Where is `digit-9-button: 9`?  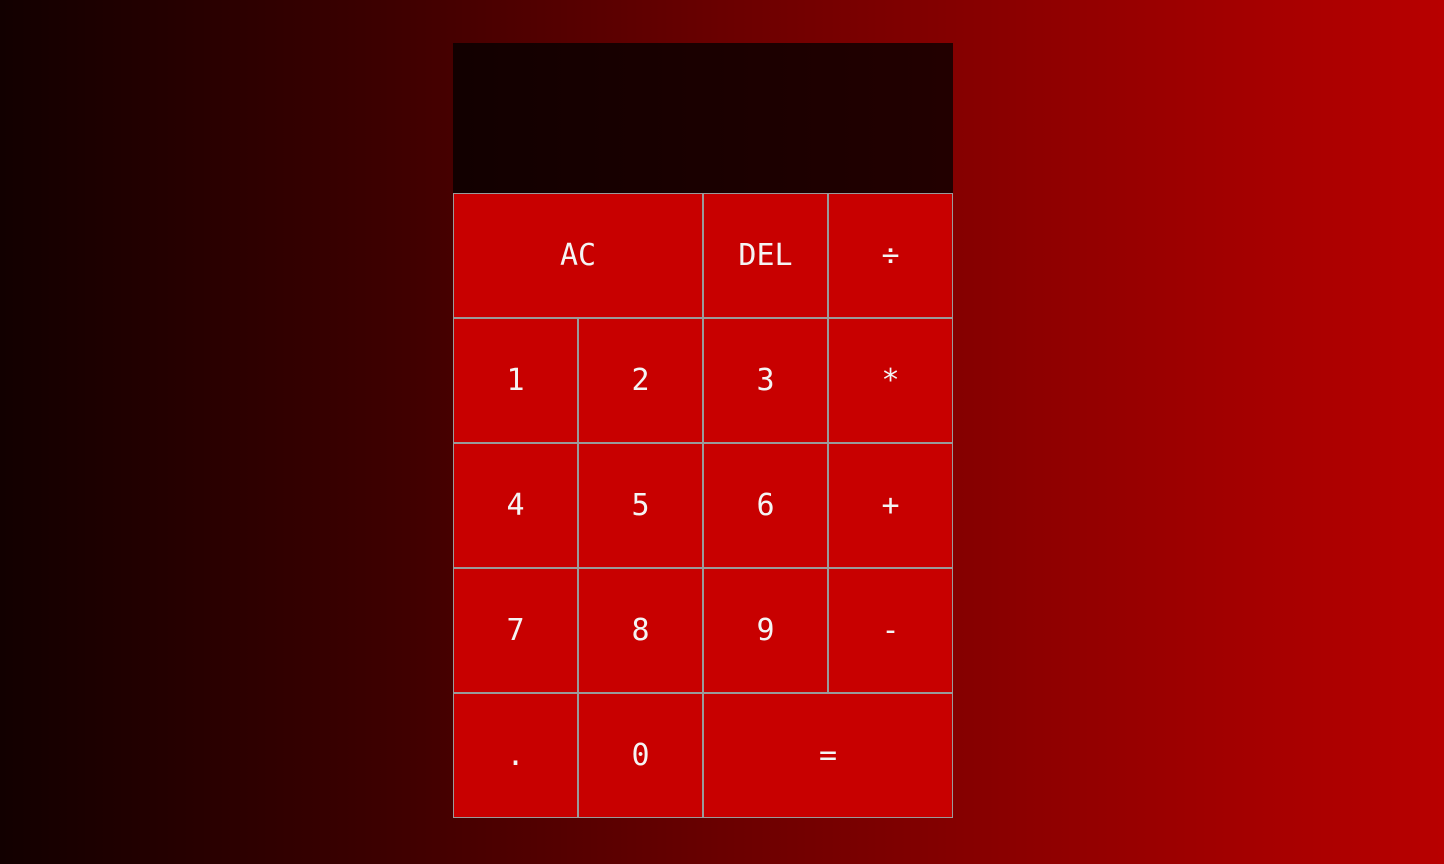
digit-9-button: 9 is located at coordinates (765, 630).